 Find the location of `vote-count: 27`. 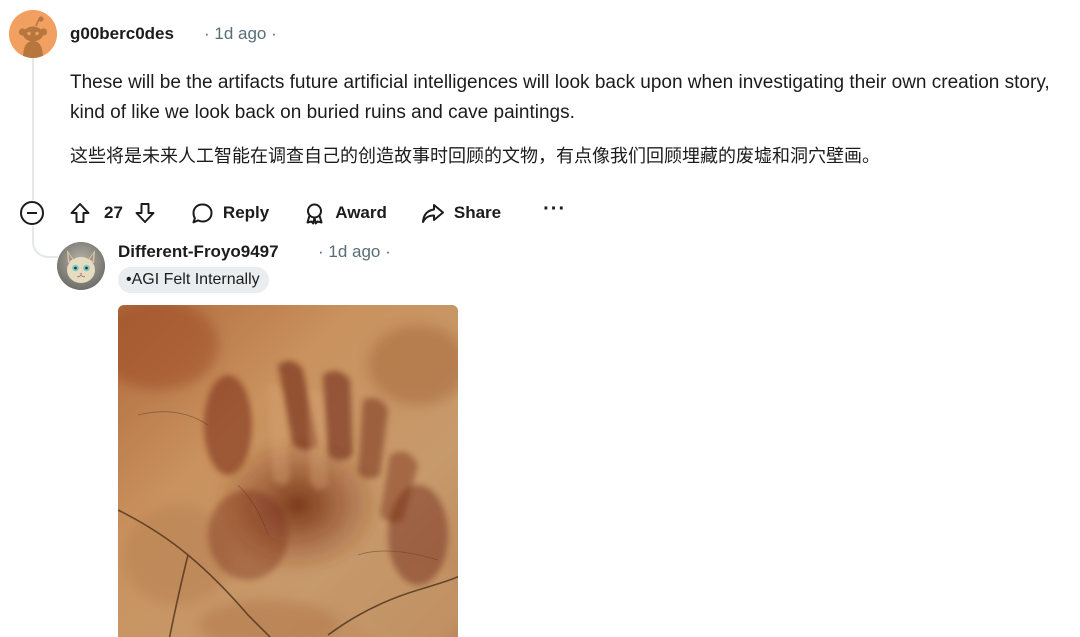

vote-count: 27 is located at coordinates (113, 212).